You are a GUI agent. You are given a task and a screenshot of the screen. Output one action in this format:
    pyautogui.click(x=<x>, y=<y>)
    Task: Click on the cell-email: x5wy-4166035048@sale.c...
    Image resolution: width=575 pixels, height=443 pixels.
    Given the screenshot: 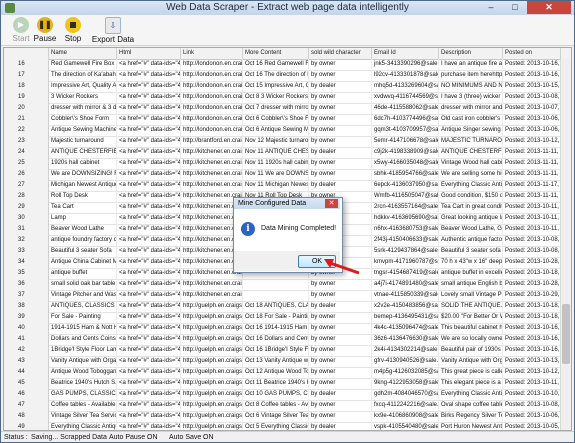 What is the action you would take?
    pyautogui.click(x=405, y=163)
    